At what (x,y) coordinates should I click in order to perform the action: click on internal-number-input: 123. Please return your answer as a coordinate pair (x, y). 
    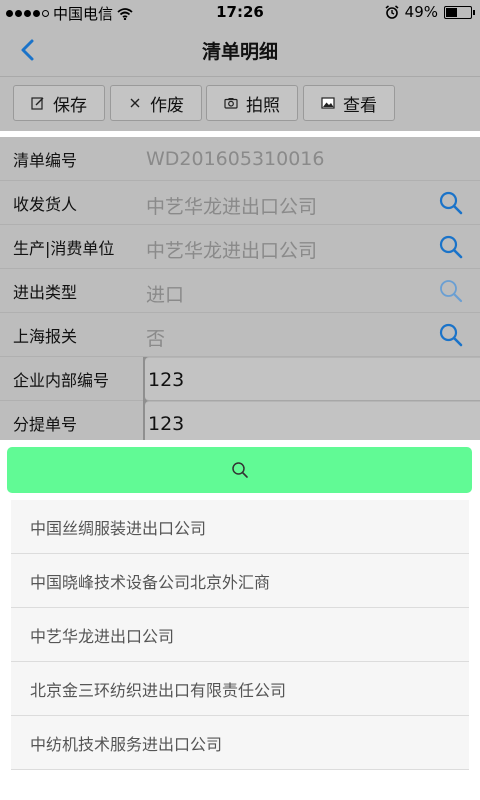
    Looking at the image, I should click on (312, 379).